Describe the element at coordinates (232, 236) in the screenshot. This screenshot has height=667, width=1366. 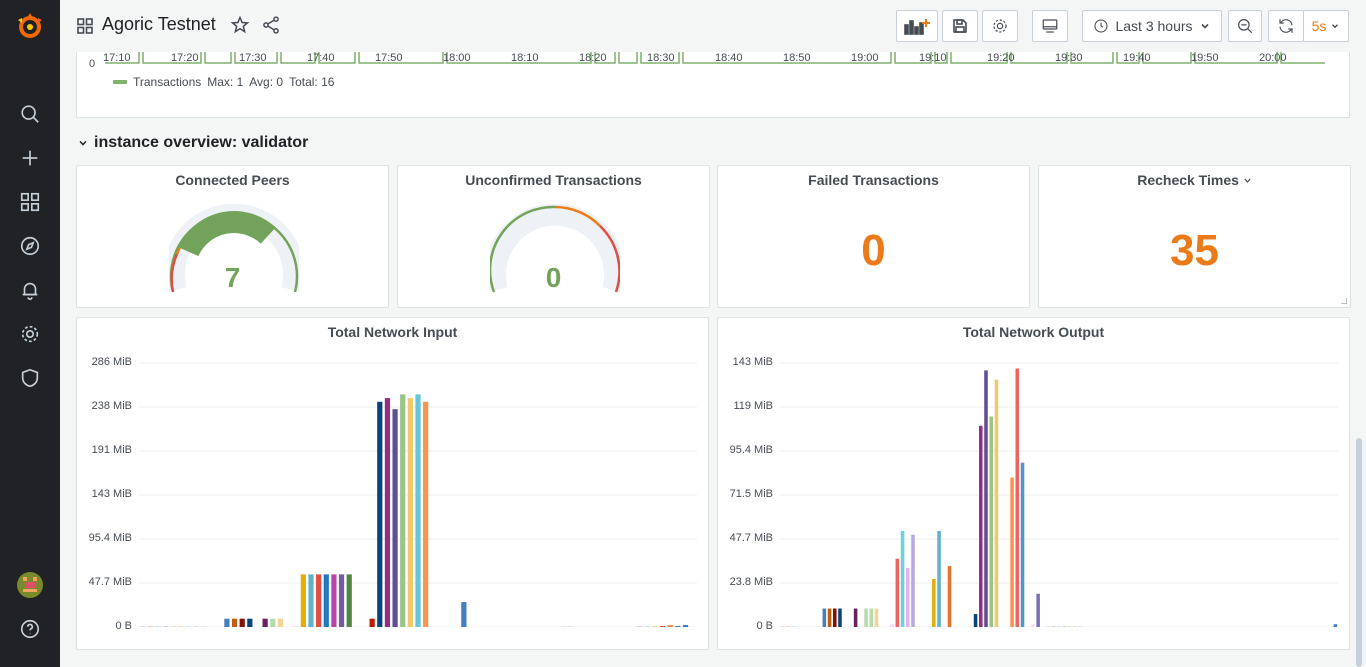
I see `connected-peers-panel: Connected Peers 7` at that location.